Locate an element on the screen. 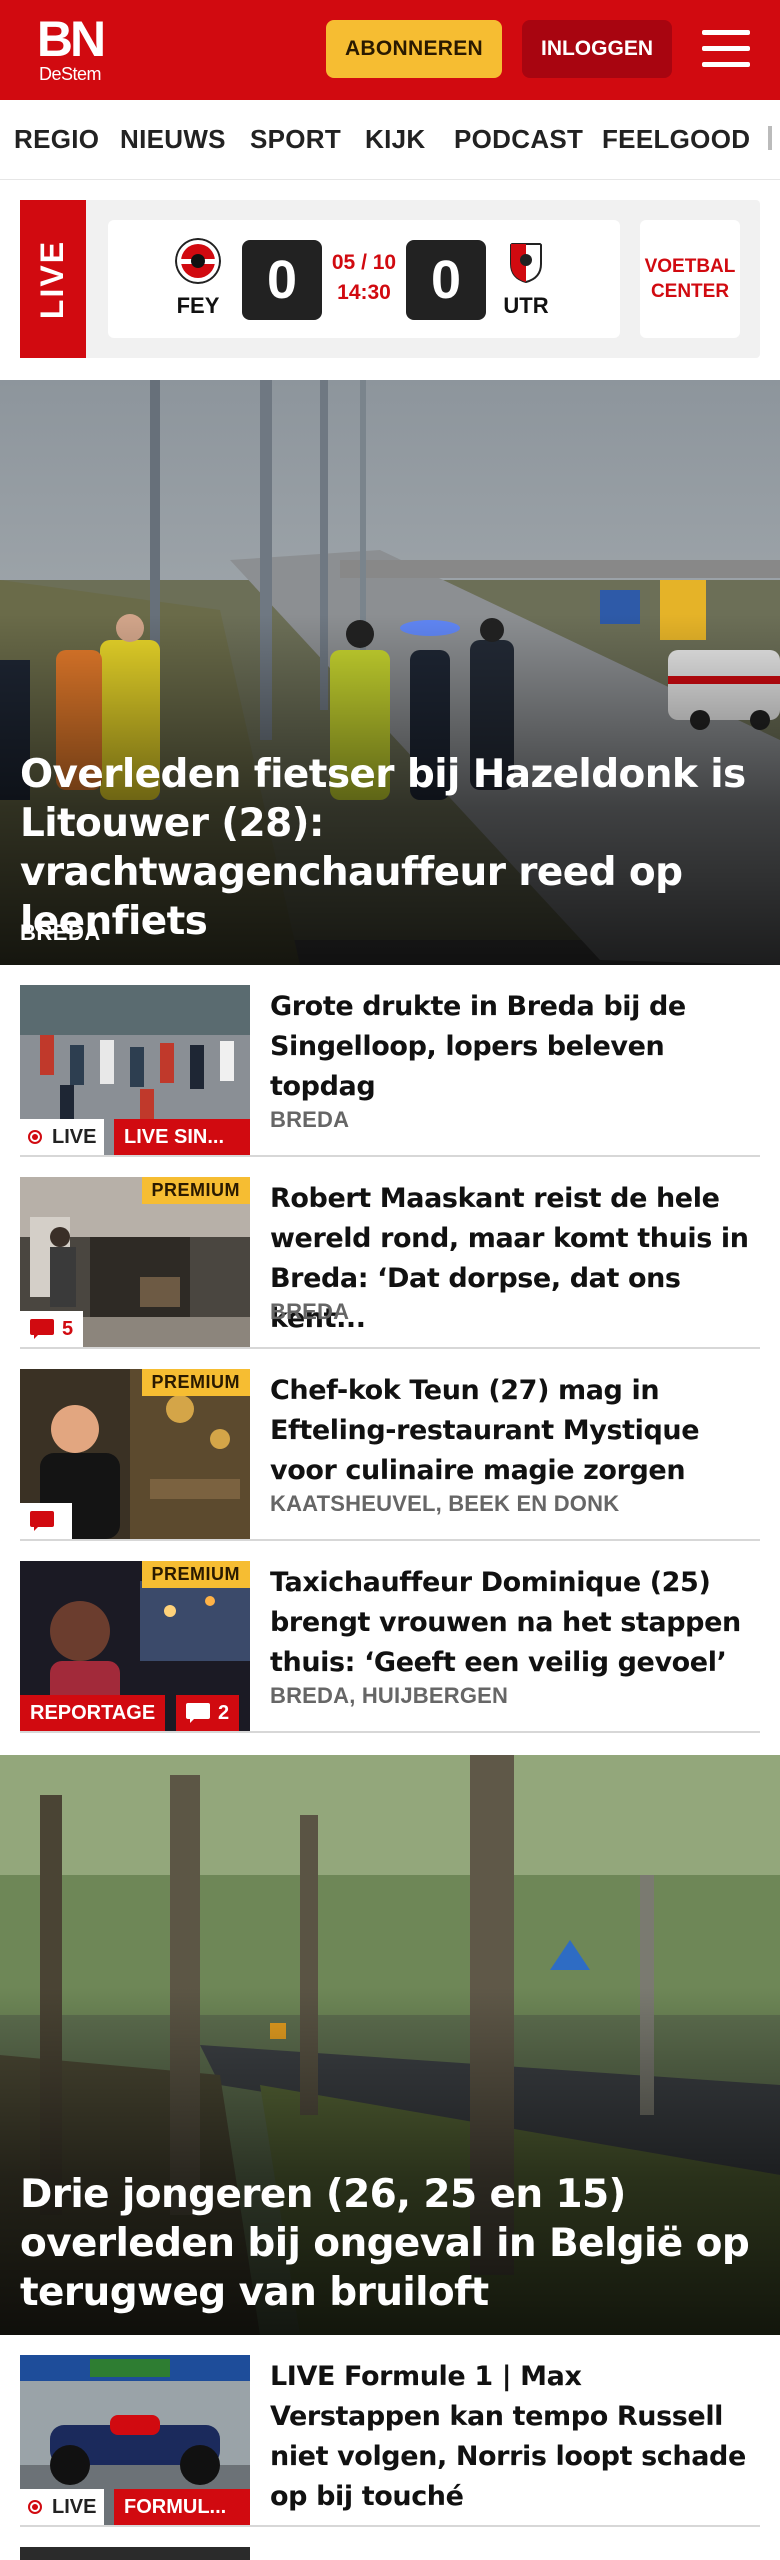 This screenshot has height=2560, width=780. nav-item-kijk: KIJK is located at coordinates (395, 139).